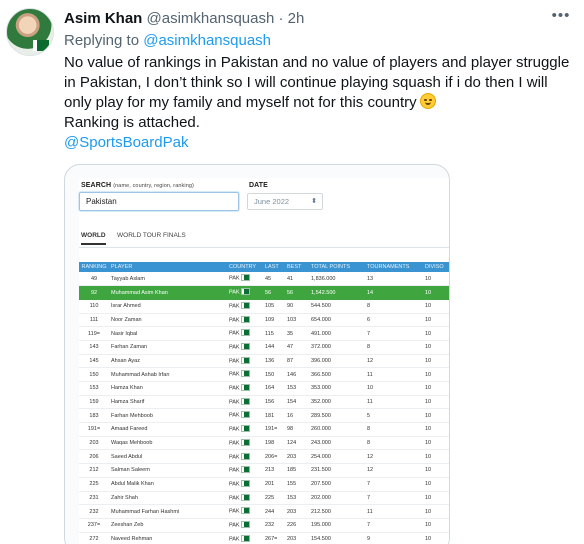  Describe the element at coordinates (264, 443) in the screenshot. I see `table-row: 203 Waqas Mehboob PAK 198 124 243.000 8 10` at that location.